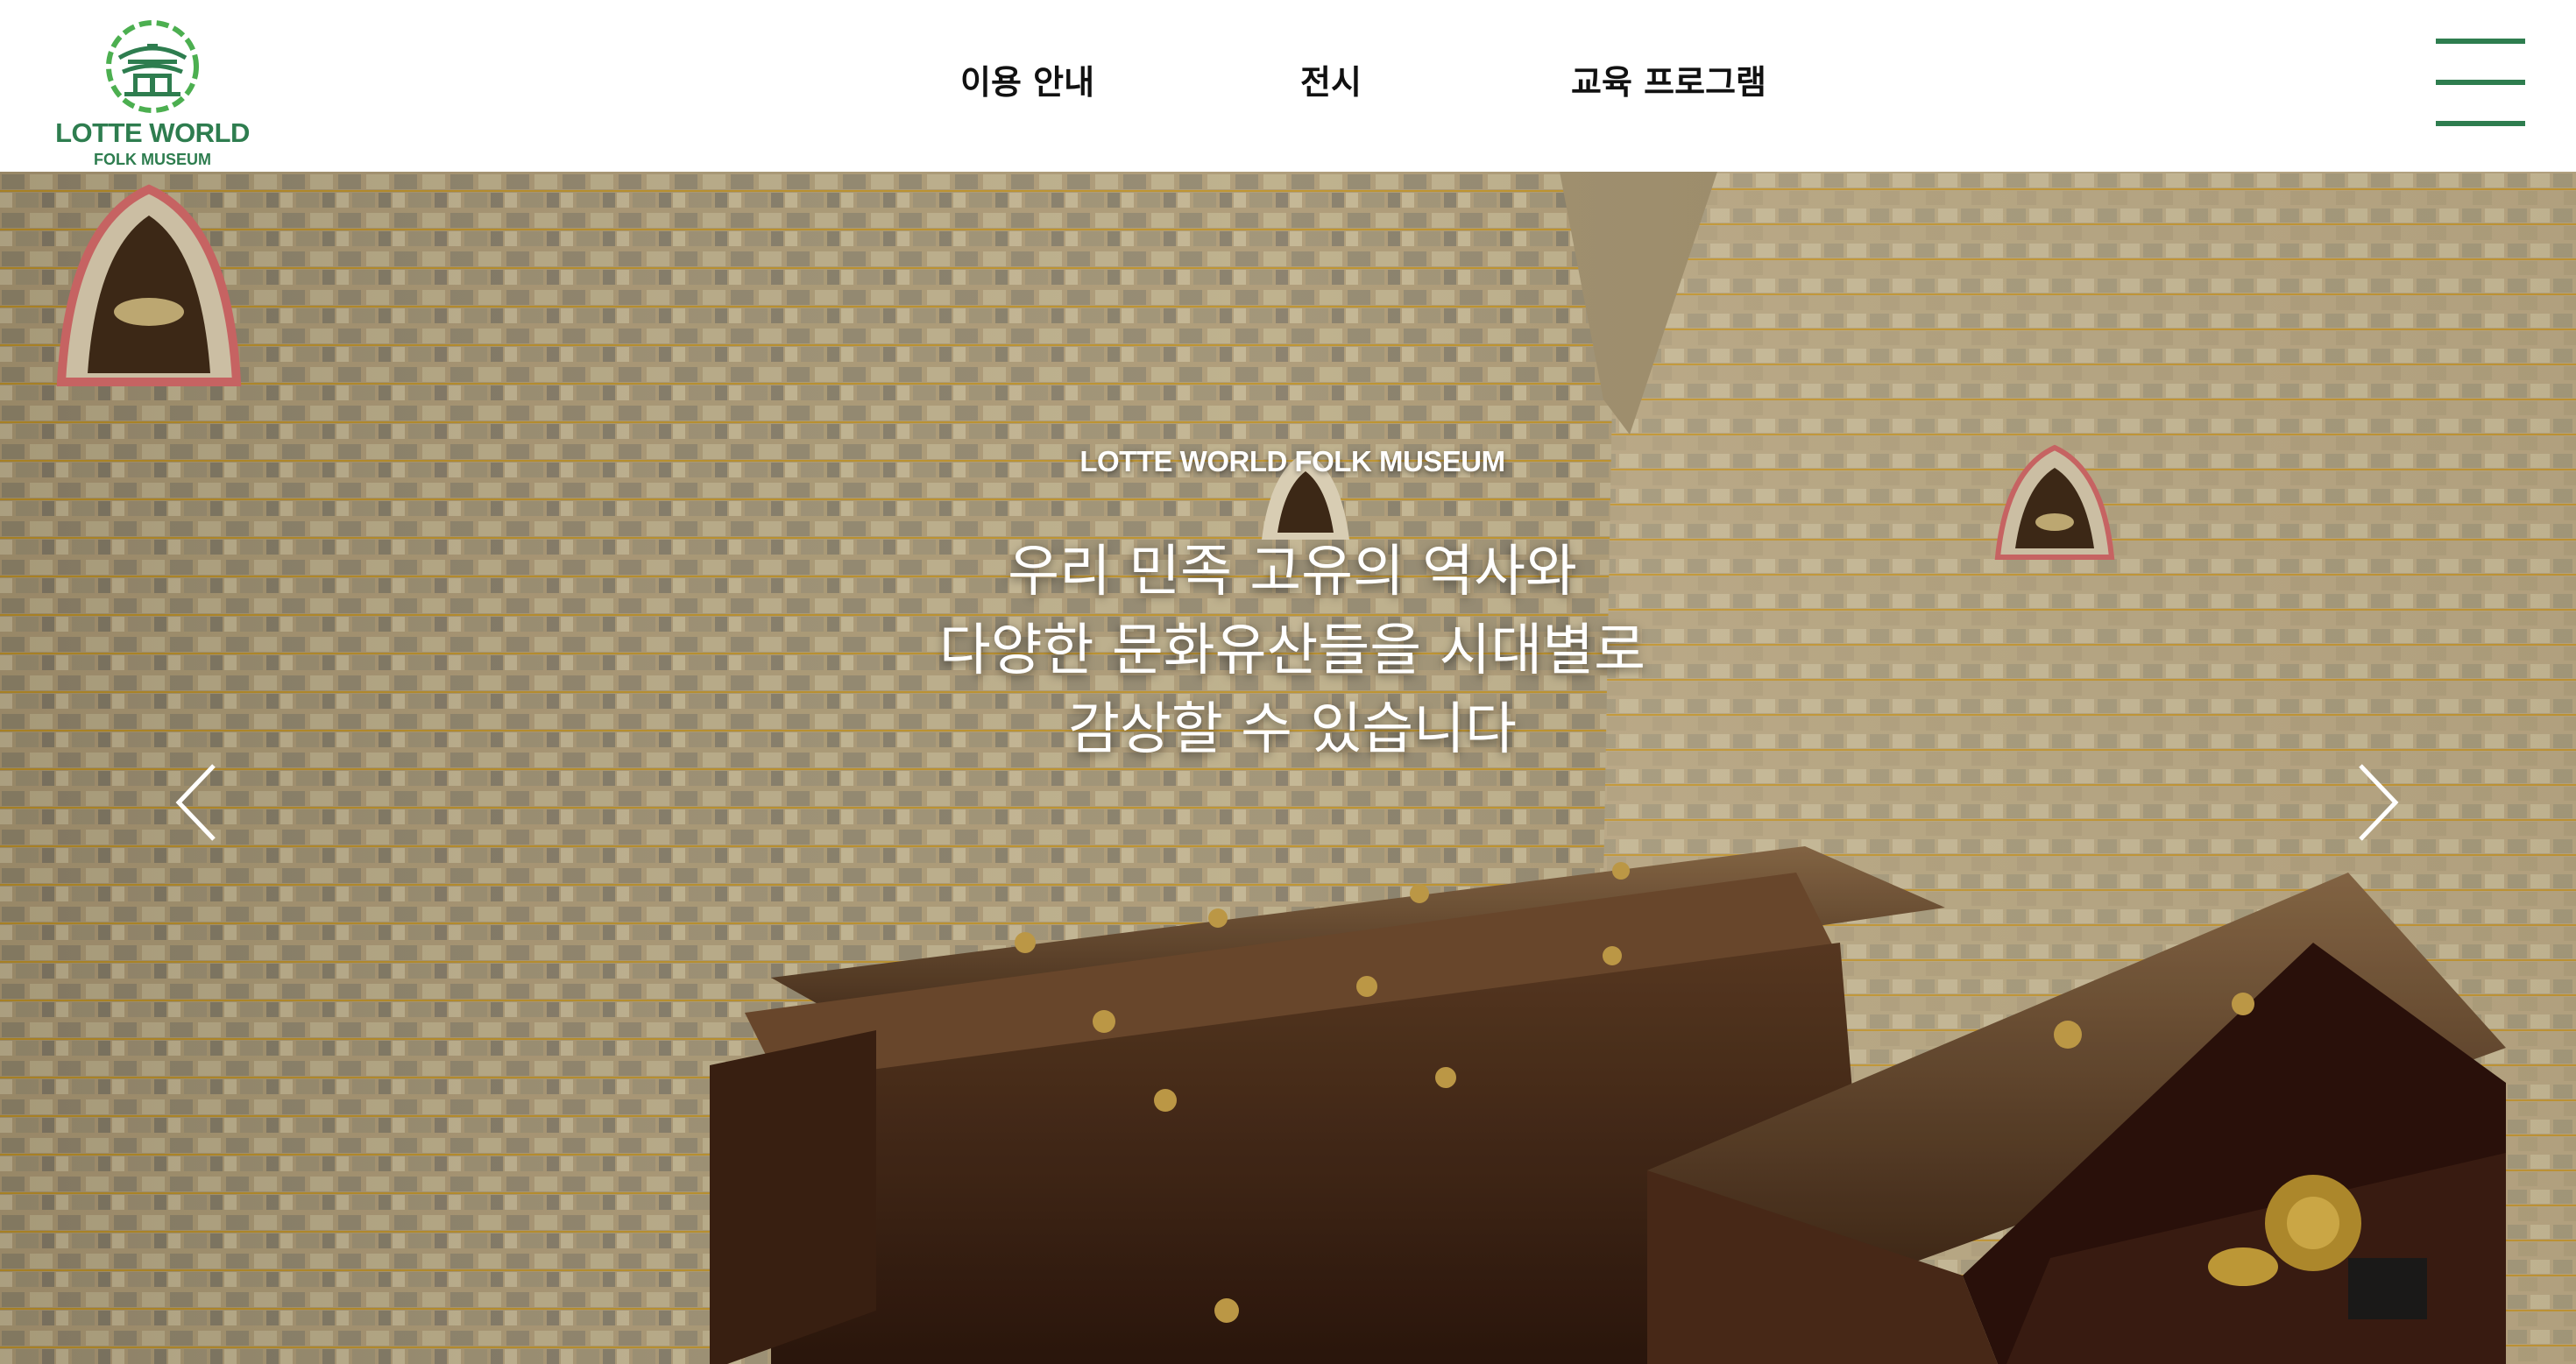  What do you see at coordinates (1292, 729) in the screenshot?
I see `hero-headline-line: 감상할 수 있습니다` at bounding box center [1292, 729].